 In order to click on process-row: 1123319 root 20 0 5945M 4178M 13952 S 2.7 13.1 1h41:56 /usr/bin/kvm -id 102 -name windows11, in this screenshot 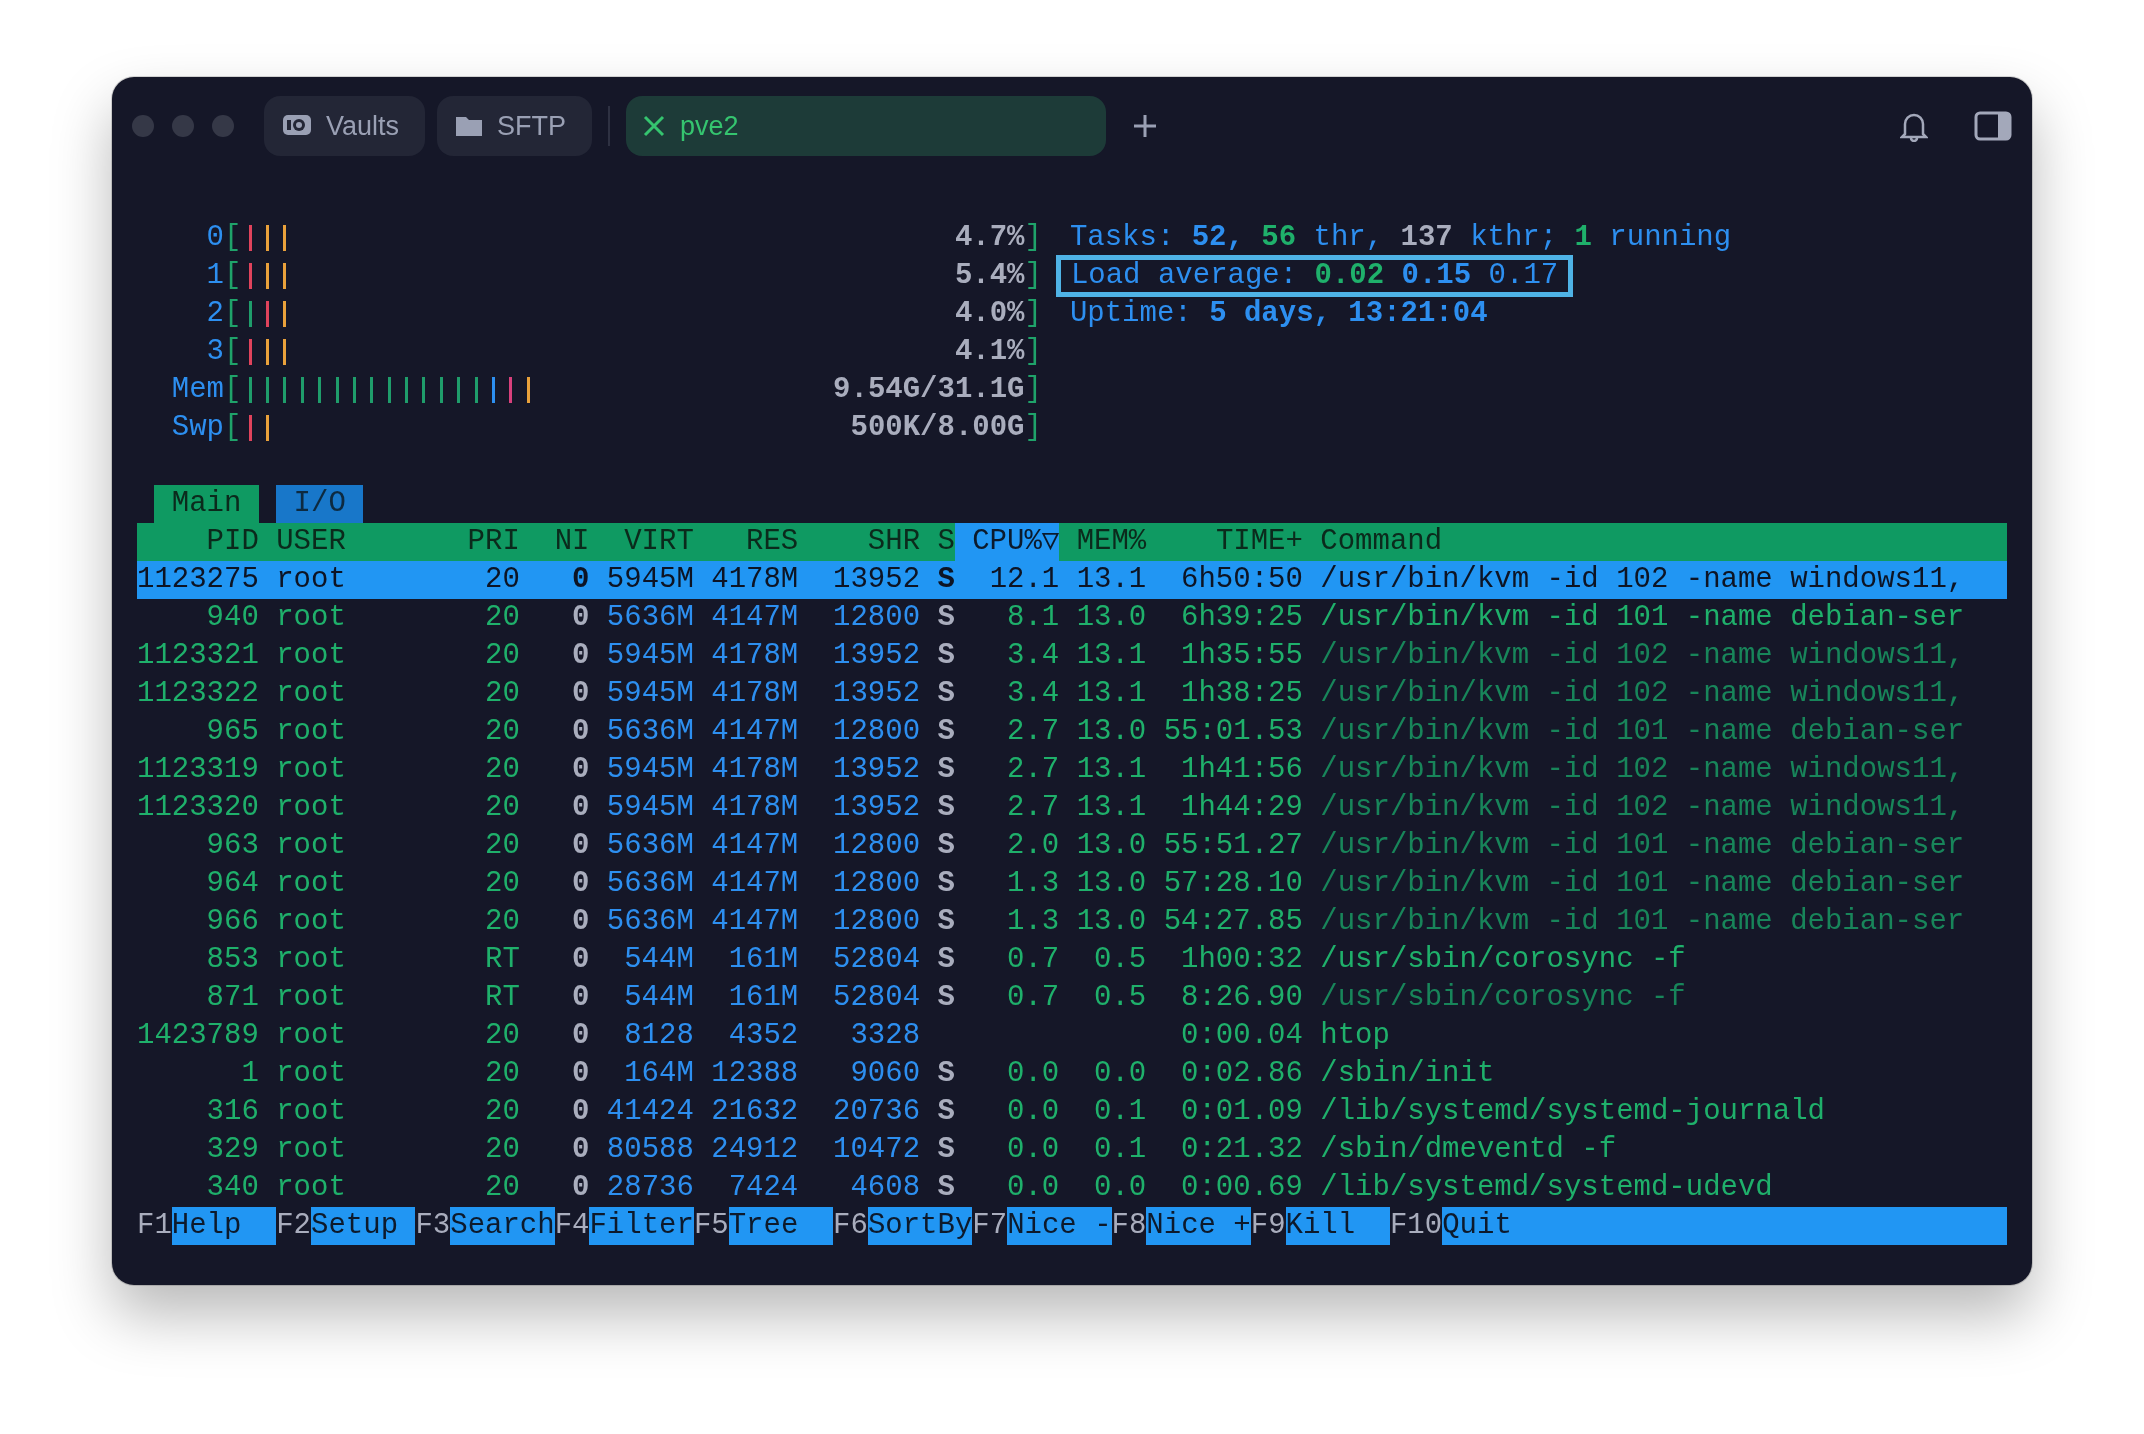, I will do `click(1072, 770)`.